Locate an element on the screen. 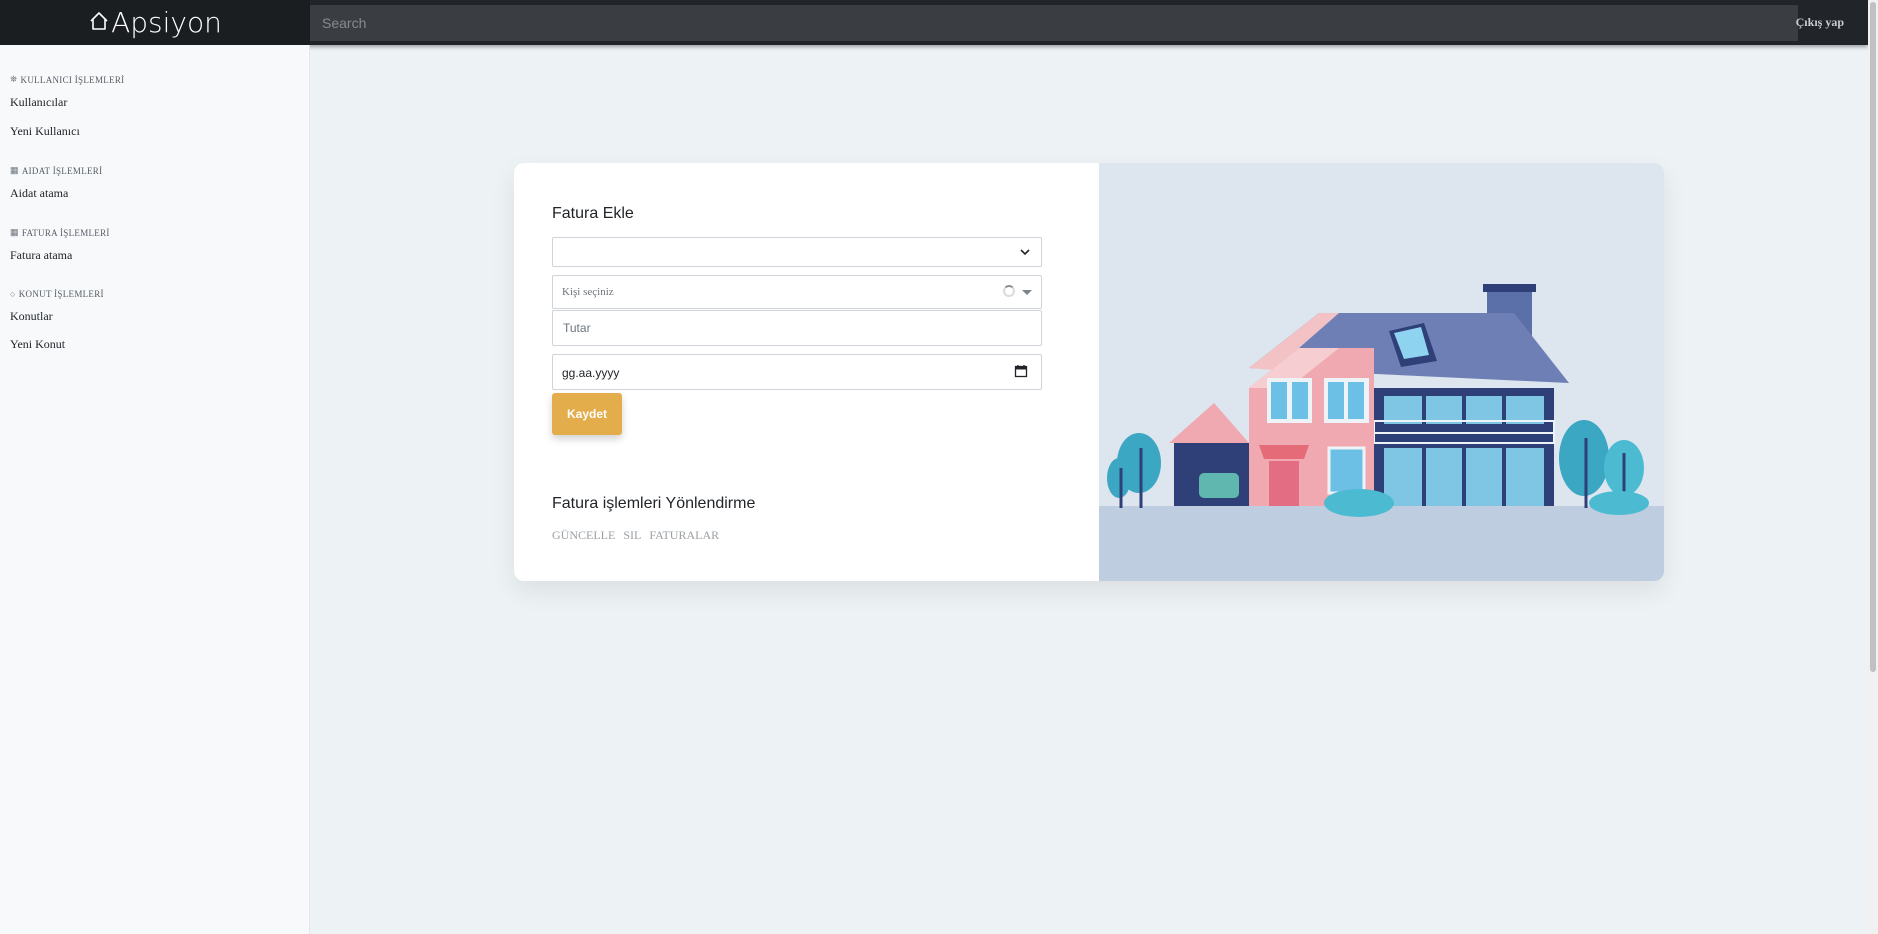 Image resolution: width=1878 pixels, height=934 pixels. redirect-links: GÜNCELLE SIL FATURALAR is located at coordinates (635, 535).